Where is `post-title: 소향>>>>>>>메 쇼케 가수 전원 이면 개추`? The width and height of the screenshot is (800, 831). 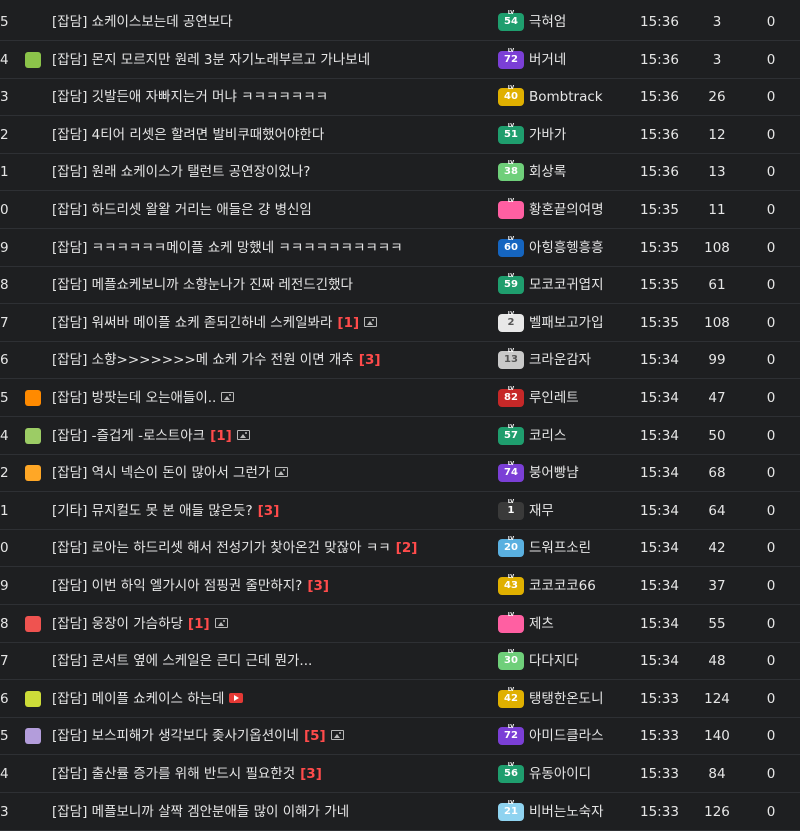
post-title: 소향>>>>>>>메 쇼케 가수 전원 이면 개추 is located at coordinates (223, 360).